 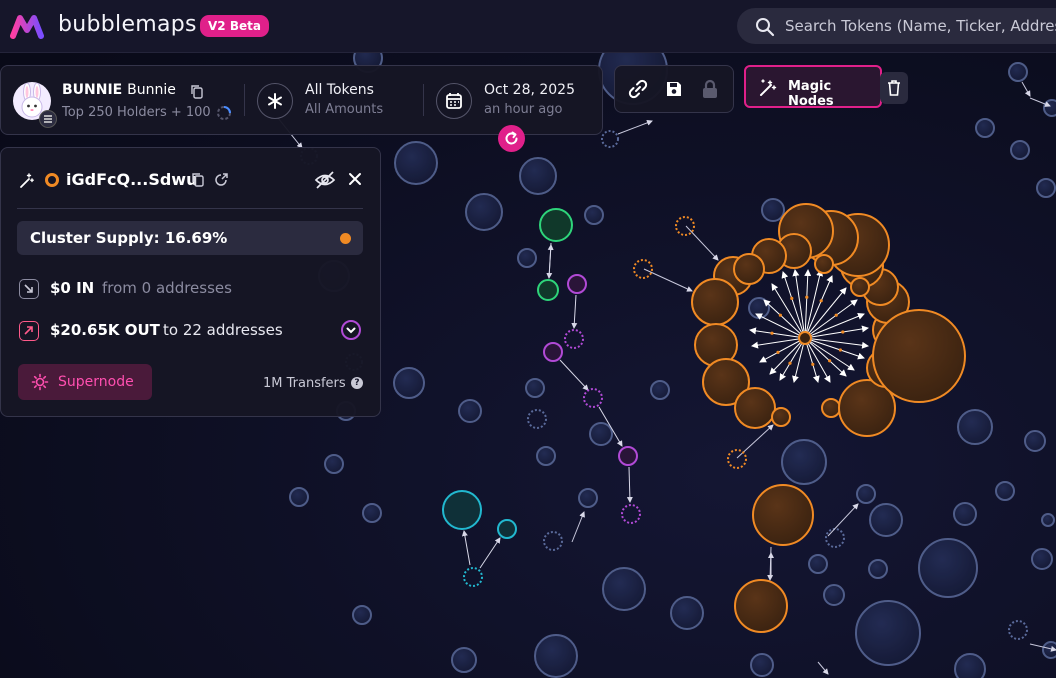 What do you see at coordinates (85, 382) in the screenshot?
I see `supernode-button: Supernode` at bounding box center [85, 382].